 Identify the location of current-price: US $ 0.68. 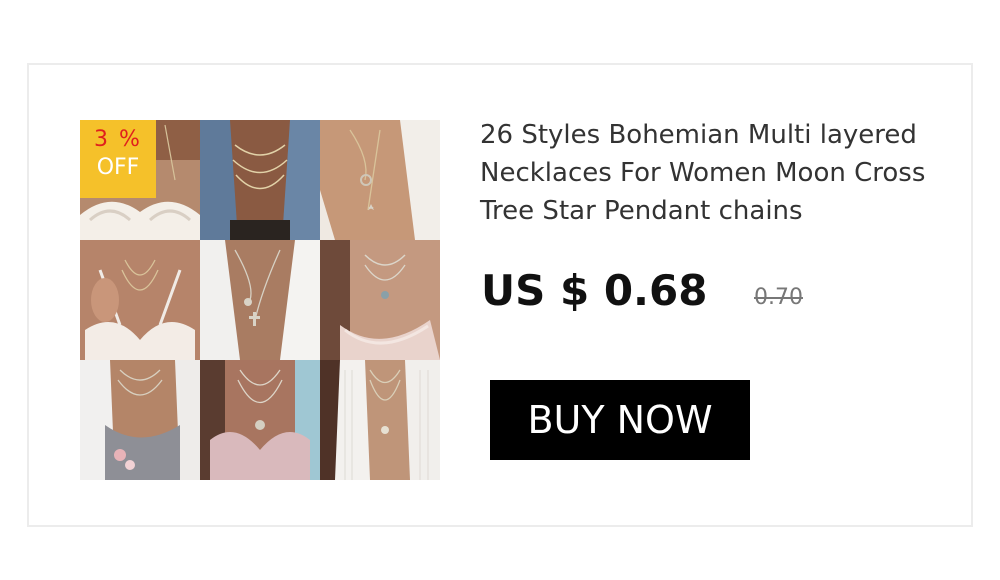
(594, 290).